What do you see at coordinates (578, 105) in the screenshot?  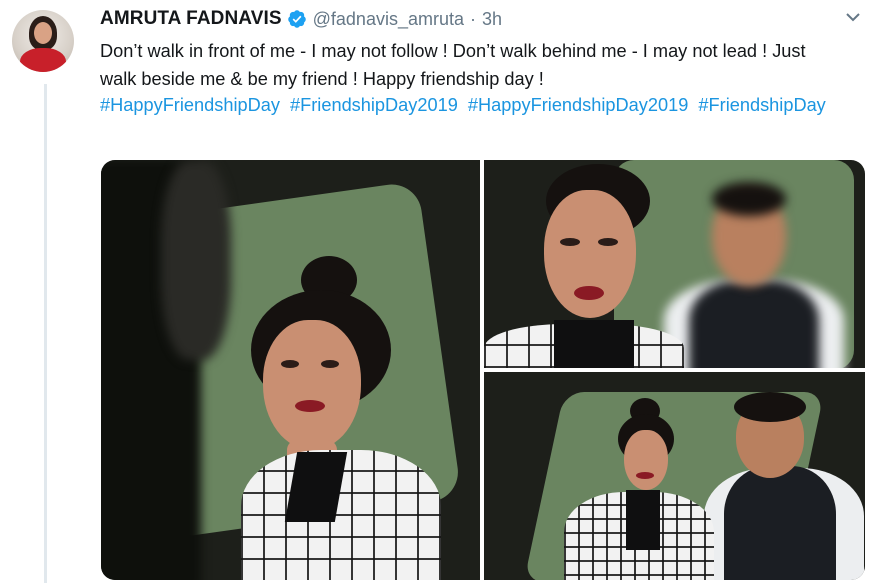 I see `hashtag-link: #HappyFriendshipDay2019` at bounding box center [578, 105].